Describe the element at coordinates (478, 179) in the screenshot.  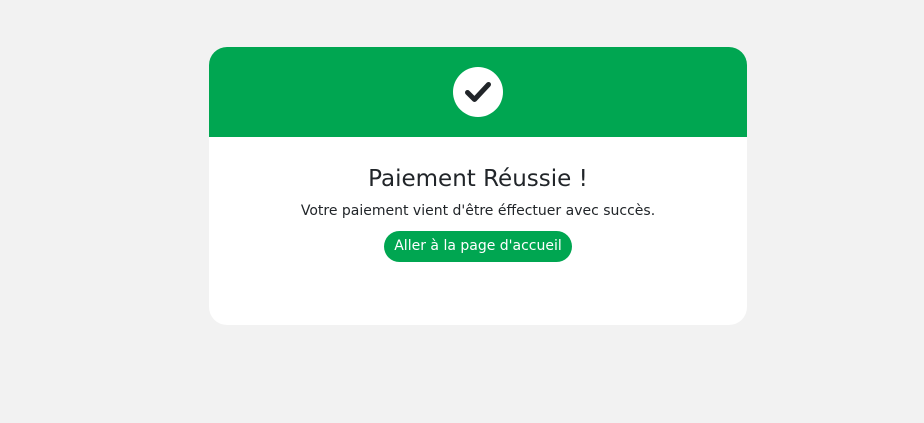
I see `page-title: Paiement Réussie !` at that location.